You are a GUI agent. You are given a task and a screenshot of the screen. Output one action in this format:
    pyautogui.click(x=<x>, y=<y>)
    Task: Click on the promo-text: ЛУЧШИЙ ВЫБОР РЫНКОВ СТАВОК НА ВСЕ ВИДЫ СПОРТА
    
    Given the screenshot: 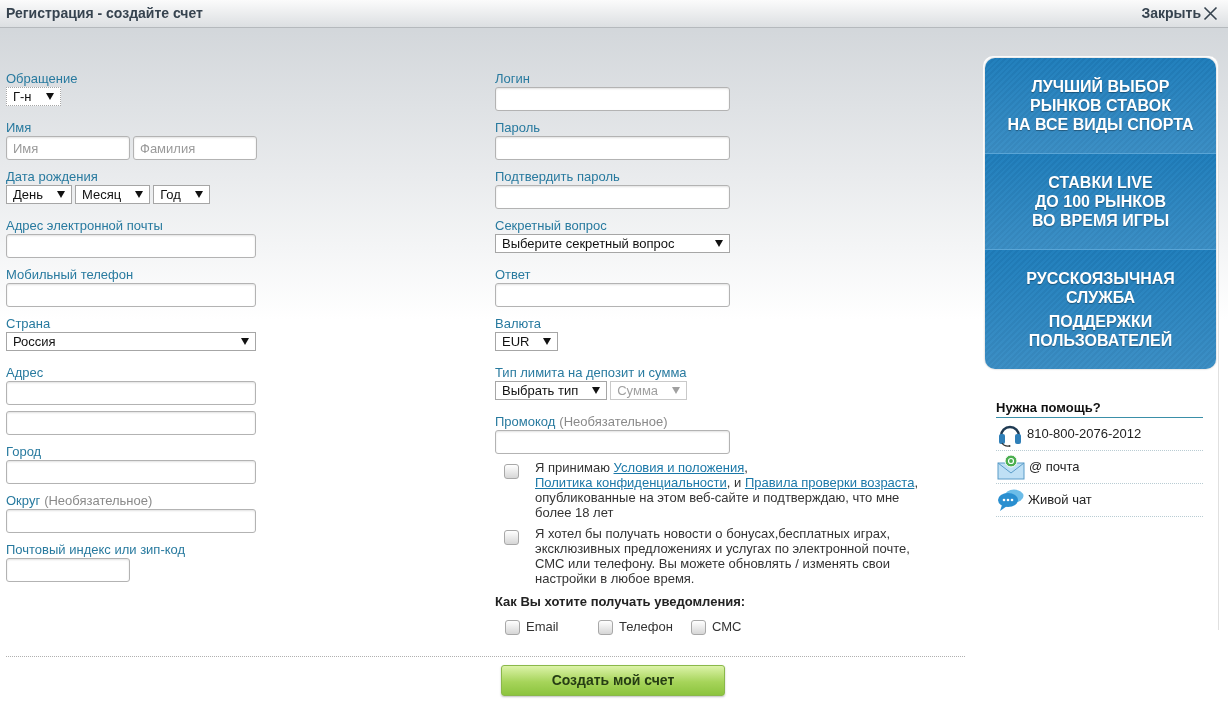 What is the action you would take?
    pyautogui.click(x=1100, y=105)
    